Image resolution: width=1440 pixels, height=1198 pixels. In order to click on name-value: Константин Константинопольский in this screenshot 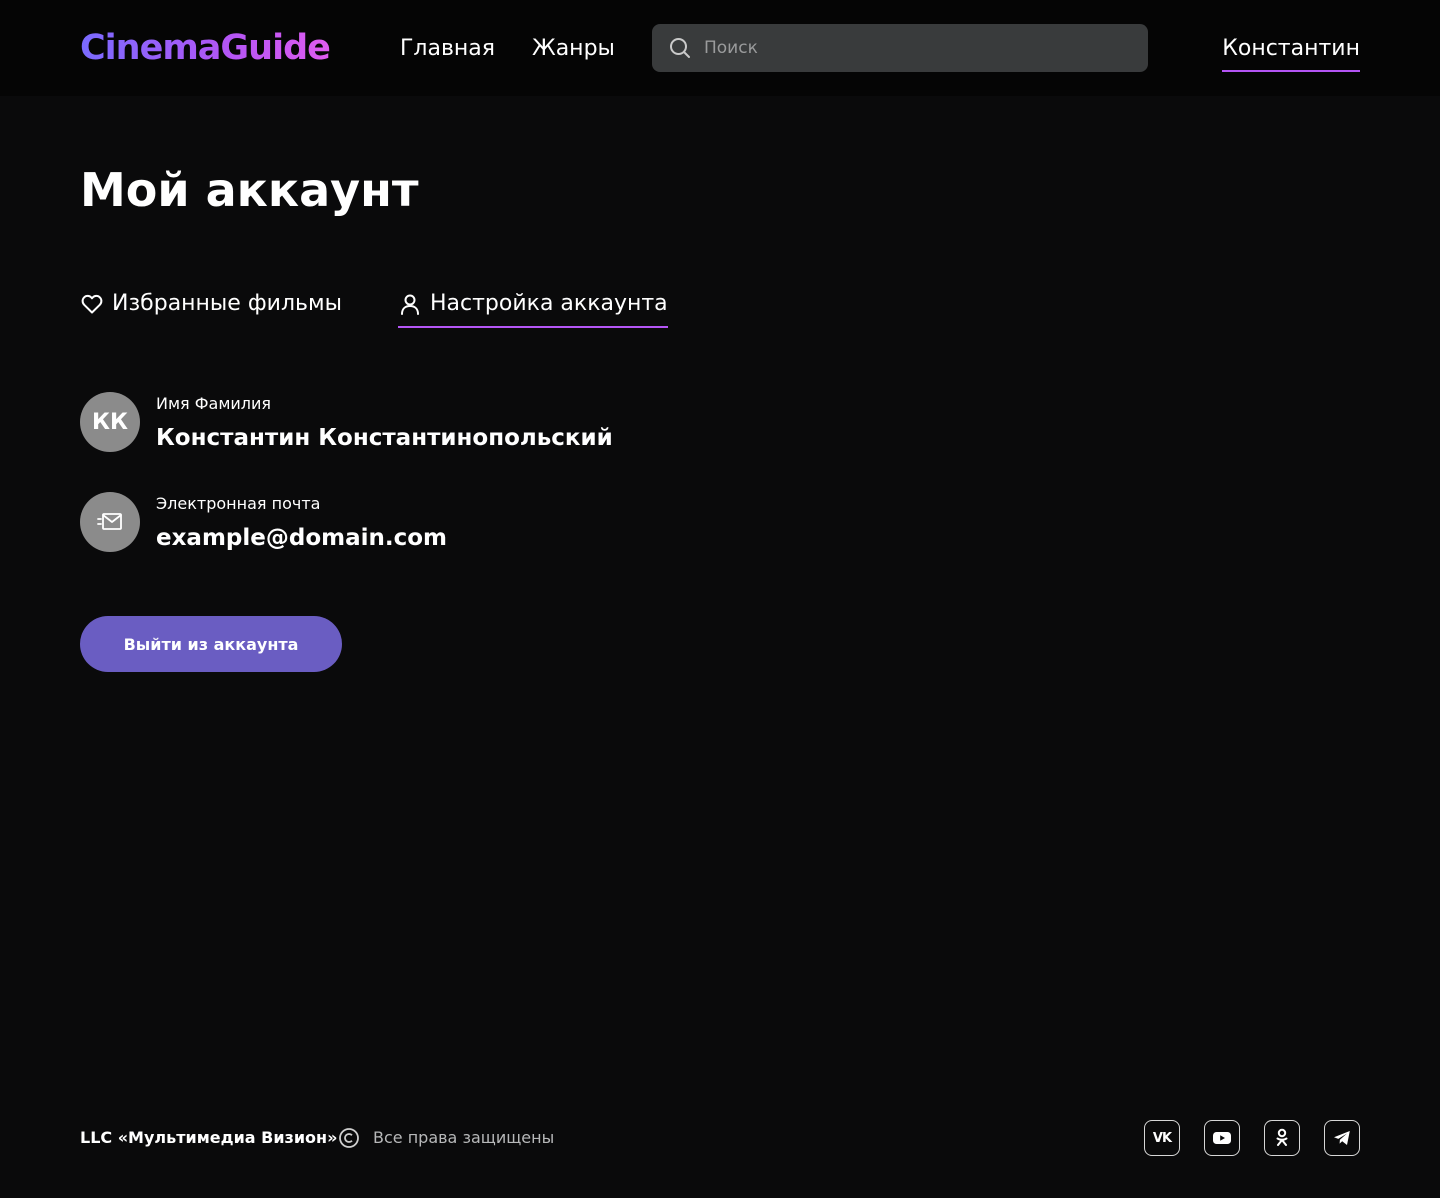, I will do `click(384, 438)`.